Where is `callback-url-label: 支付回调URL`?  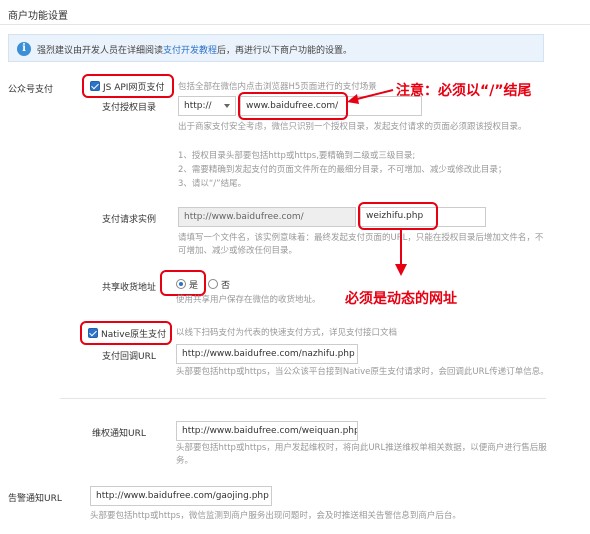 callback-url-label: 支付回调URL is located at coordinates (129, 357).